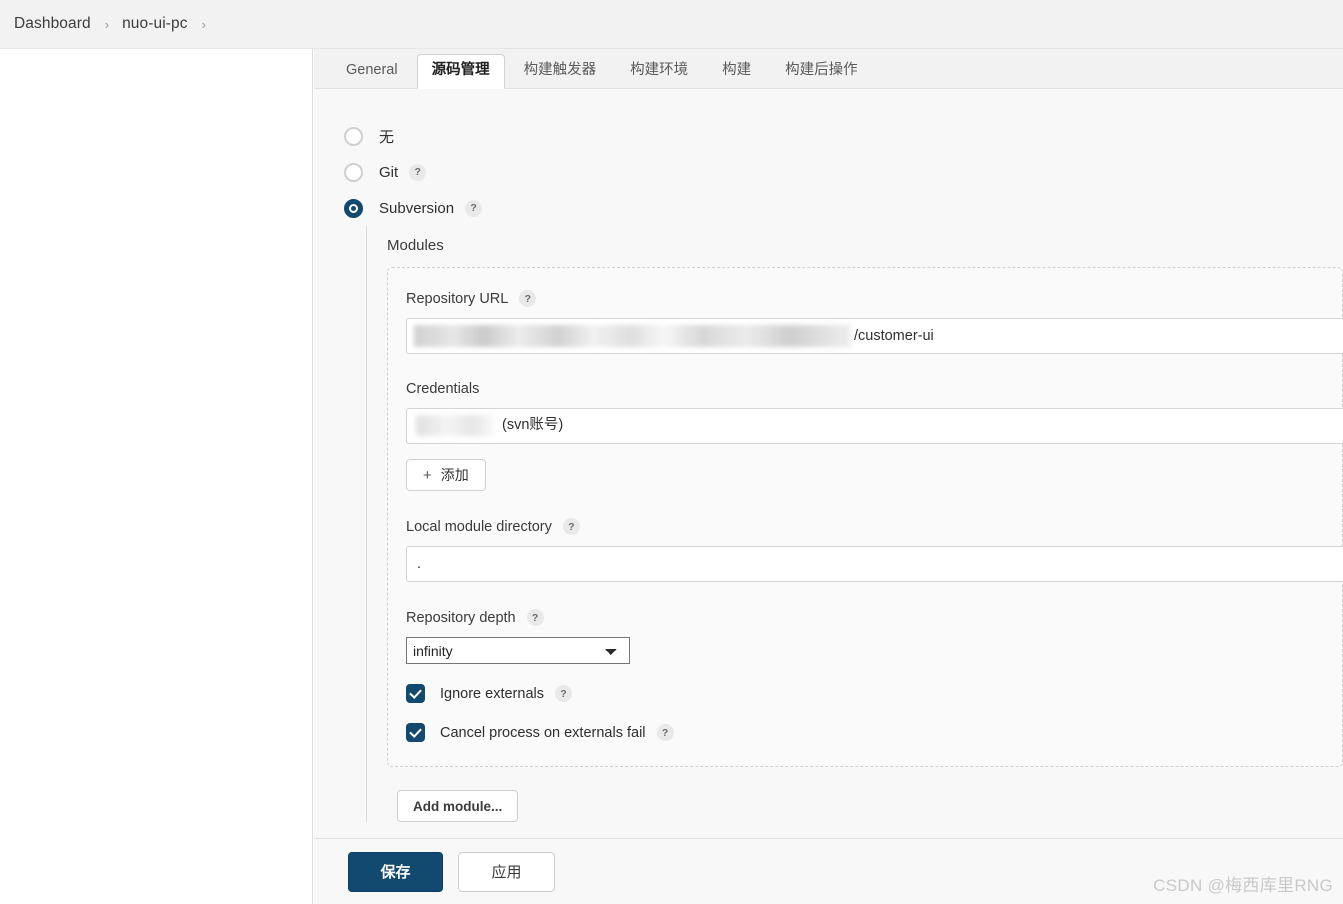 Image resolution: width=1343 pixels, height=904 pixels. Describe the element at coordinates (874, 564) in the screenshot. I see `local-module-directory-input` at that location.